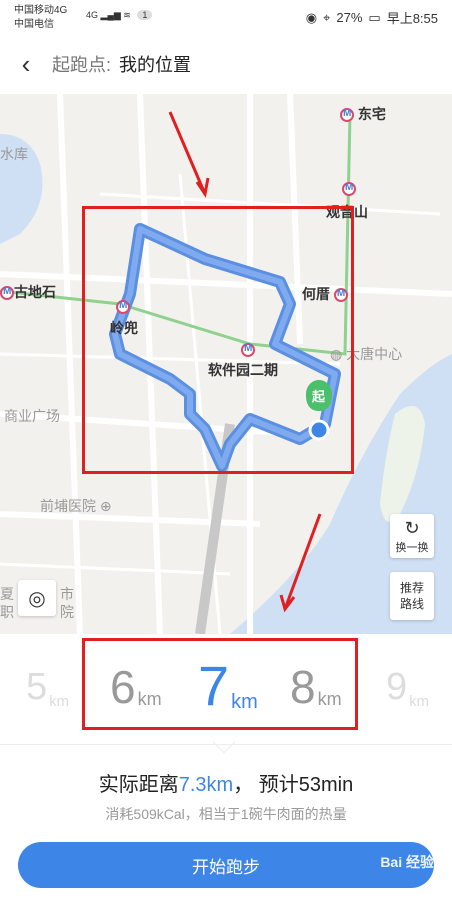  What do you see at coordinates (40, 18) in the screenshot?
I see `carrier-info: 中国移动4G 中国电信` at bounding box center [40, 18].